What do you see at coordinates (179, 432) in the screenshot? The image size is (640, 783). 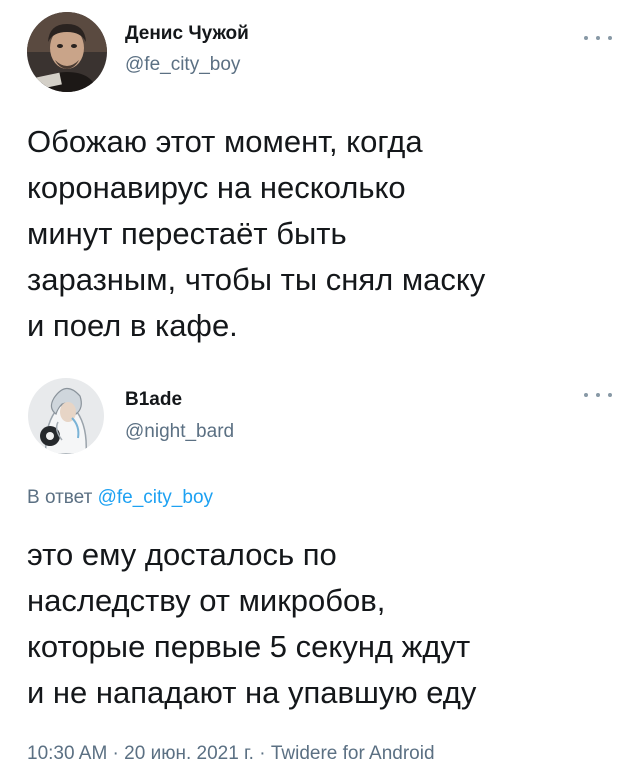 I see `user-handle: @night_bard` at bounding box center [179, 432].